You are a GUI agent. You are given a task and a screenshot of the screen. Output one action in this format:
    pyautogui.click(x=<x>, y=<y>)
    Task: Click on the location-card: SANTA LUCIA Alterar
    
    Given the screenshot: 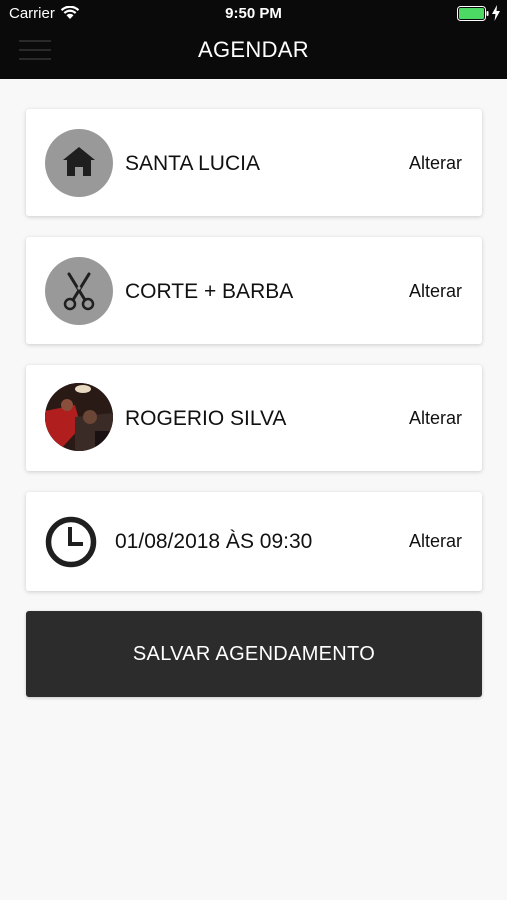 What is the action you would take?
    pyautogui.click(x=254, y=162)
    